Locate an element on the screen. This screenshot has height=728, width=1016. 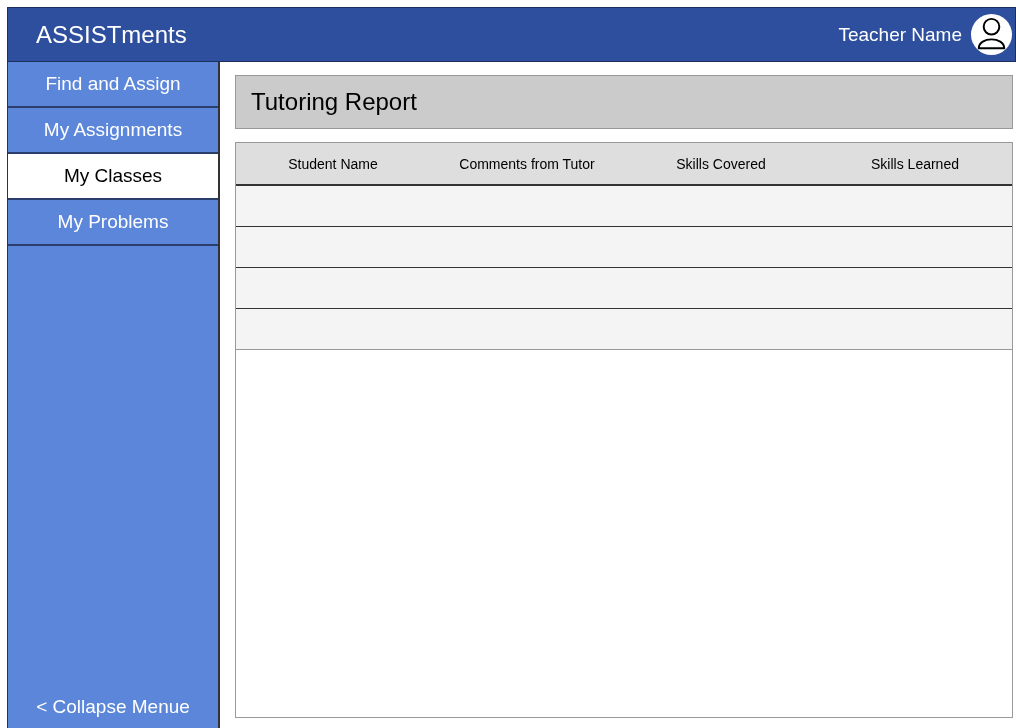
app-logo: ASSISTments is located at coordinates (111, 34).